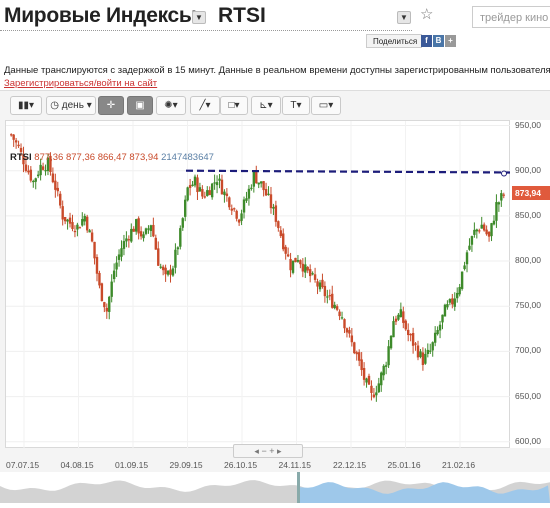 Image resolution: width=550 pixels, height=508 pixels. What do you see at coordinates (256, 451) in the screenshot?
I see `pager-left-button: ◂` at bounding box center [256, 451].